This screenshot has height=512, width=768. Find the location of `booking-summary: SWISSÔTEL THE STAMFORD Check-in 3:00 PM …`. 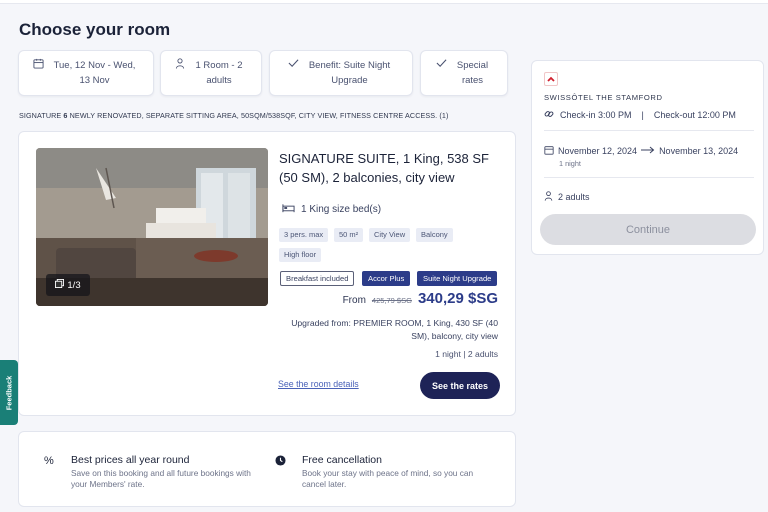

booking-summary: SWISSÔTEL THE STAMFORD Check-in 3:00 PM … is located at coordinates (647, 157).